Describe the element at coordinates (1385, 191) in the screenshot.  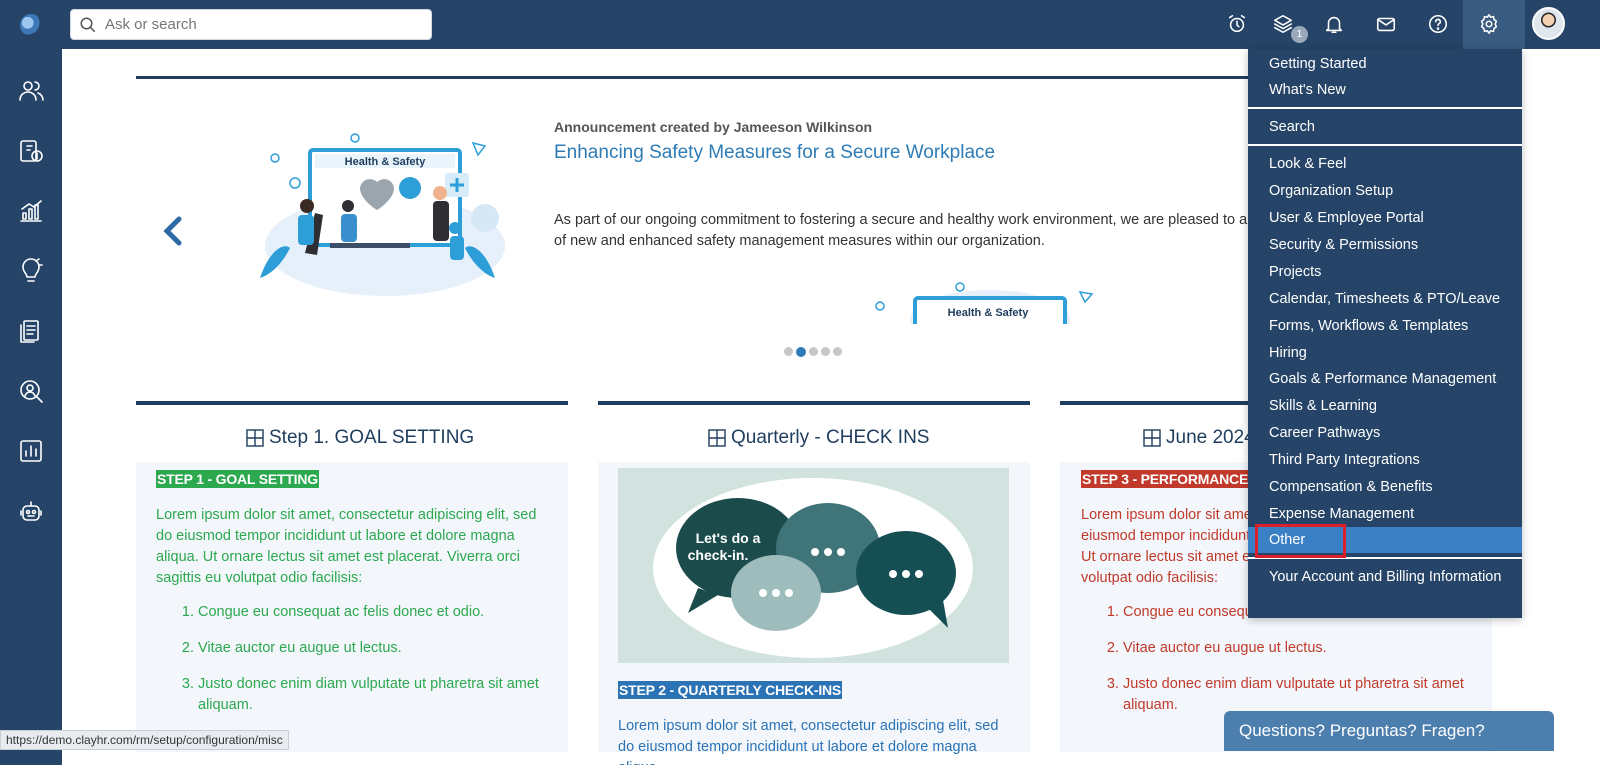
I see `menu-item-organization-setup: Organization Setup` at that location.